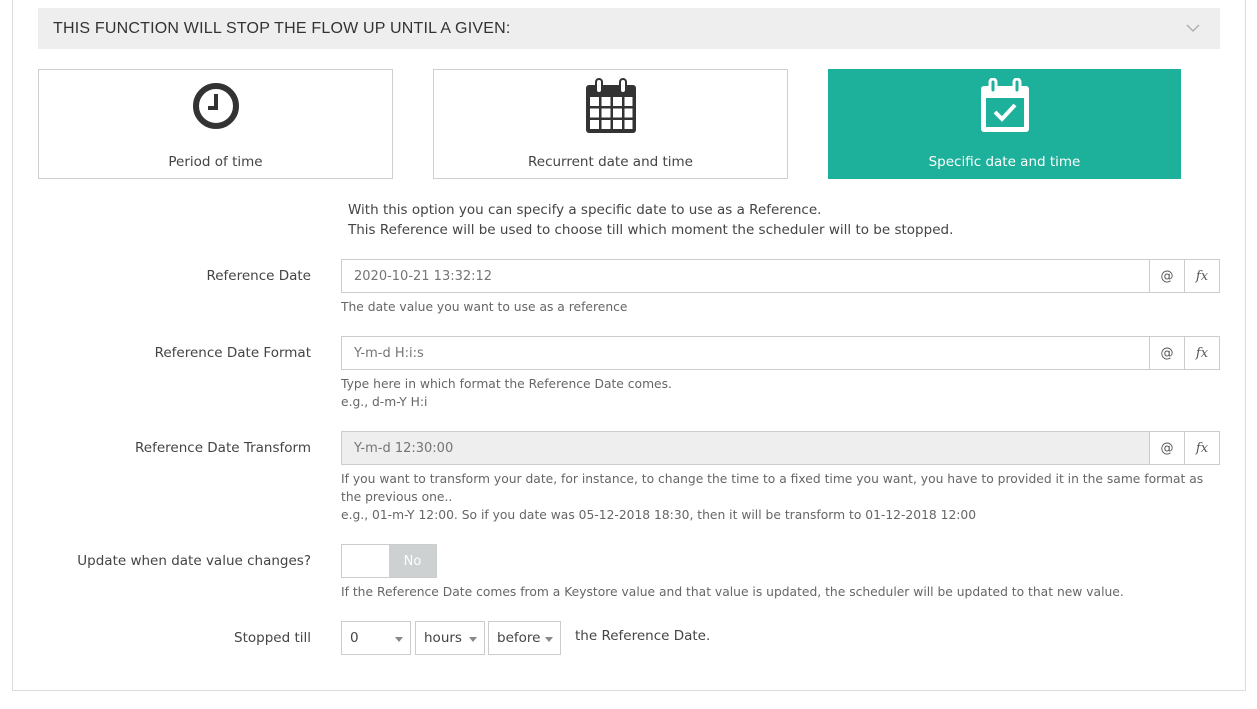 The width and height of the screenshot is (1257, 709). I want to click on stopped-till-label: Stopped till, so click(272, 638).